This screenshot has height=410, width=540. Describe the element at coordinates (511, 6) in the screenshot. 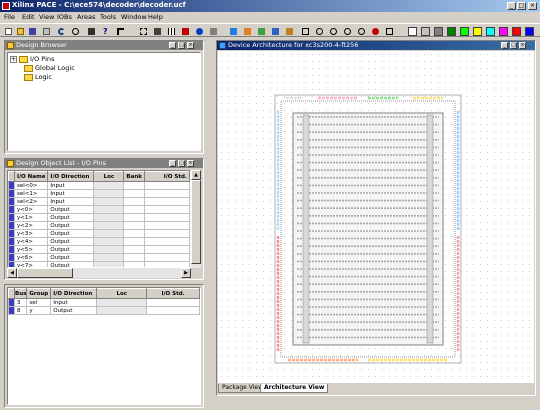

I see `minimize-button: _` at that location.